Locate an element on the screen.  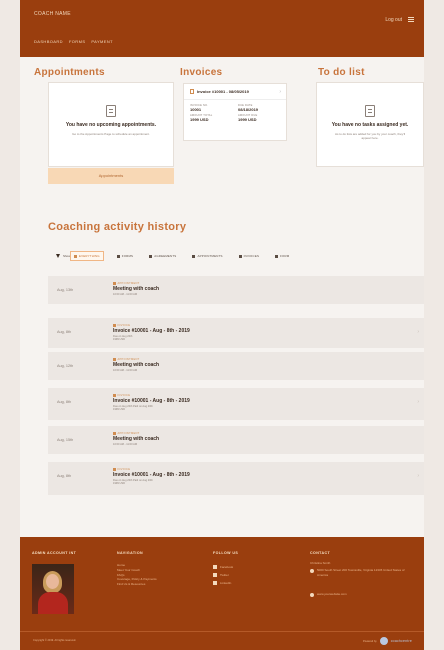
invoices-icon is located at coordinates (240, 256).